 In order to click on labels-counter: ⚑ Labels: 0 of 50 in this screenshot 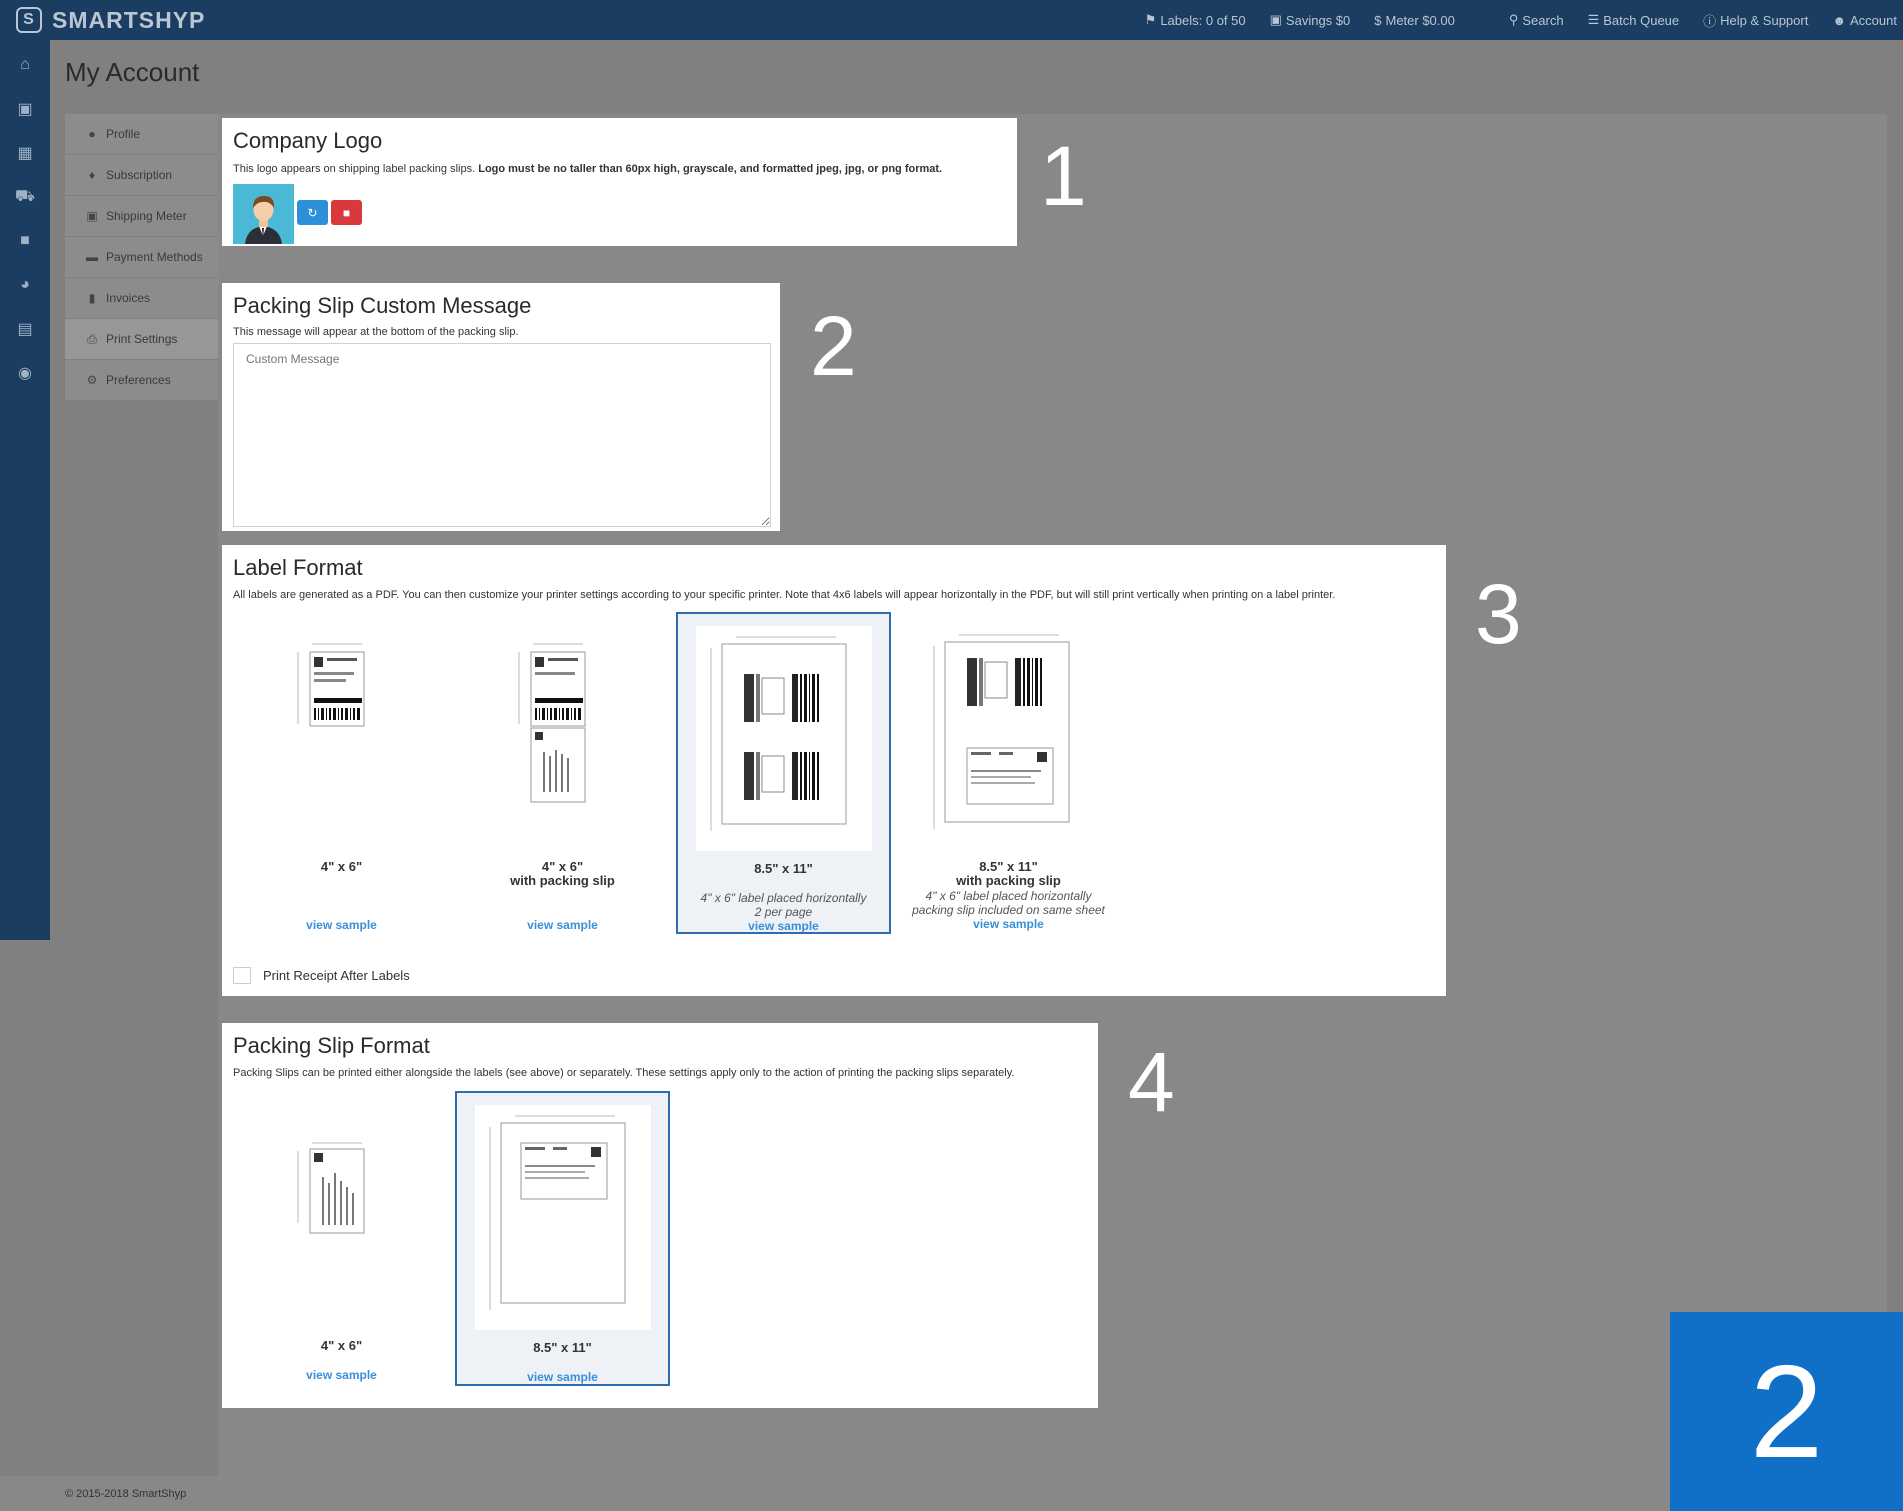, I will do `click(1195, 20)`.